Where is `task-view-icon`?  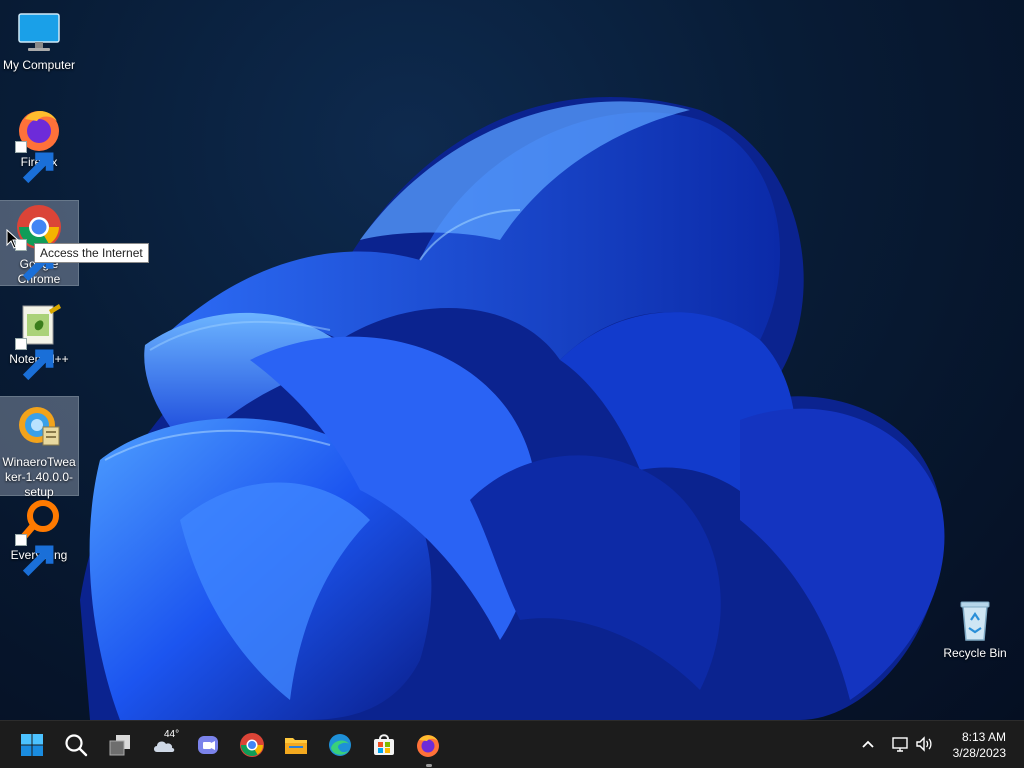 task-view-icon is located at coordinates (119, 745).